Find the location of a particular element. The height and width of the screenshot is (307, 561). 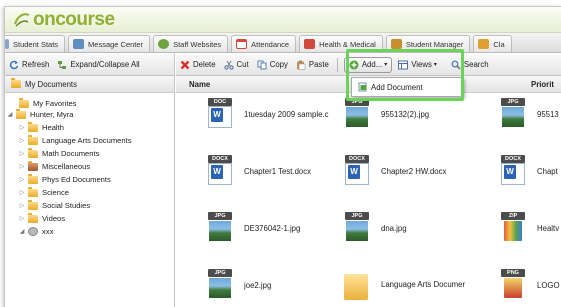

file-item: JPG DE376042-1.jpg is located at coordinates (252, 228).